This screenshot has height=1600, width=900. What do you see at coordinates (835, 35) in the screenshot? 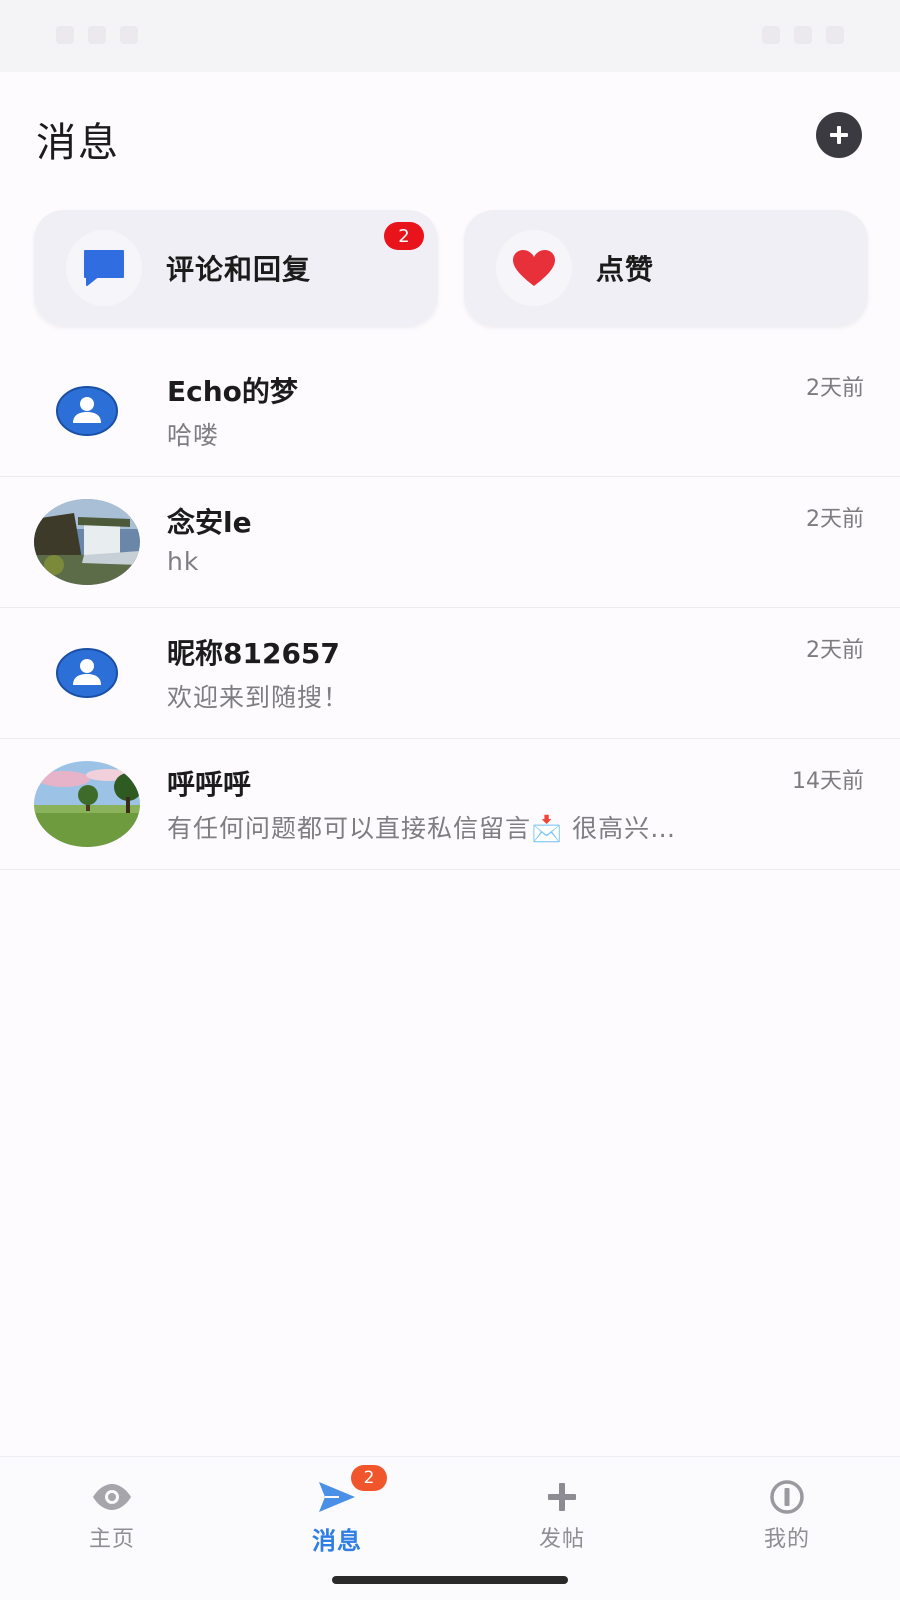
I see `battery-icon` at bounding box center [835, 35].